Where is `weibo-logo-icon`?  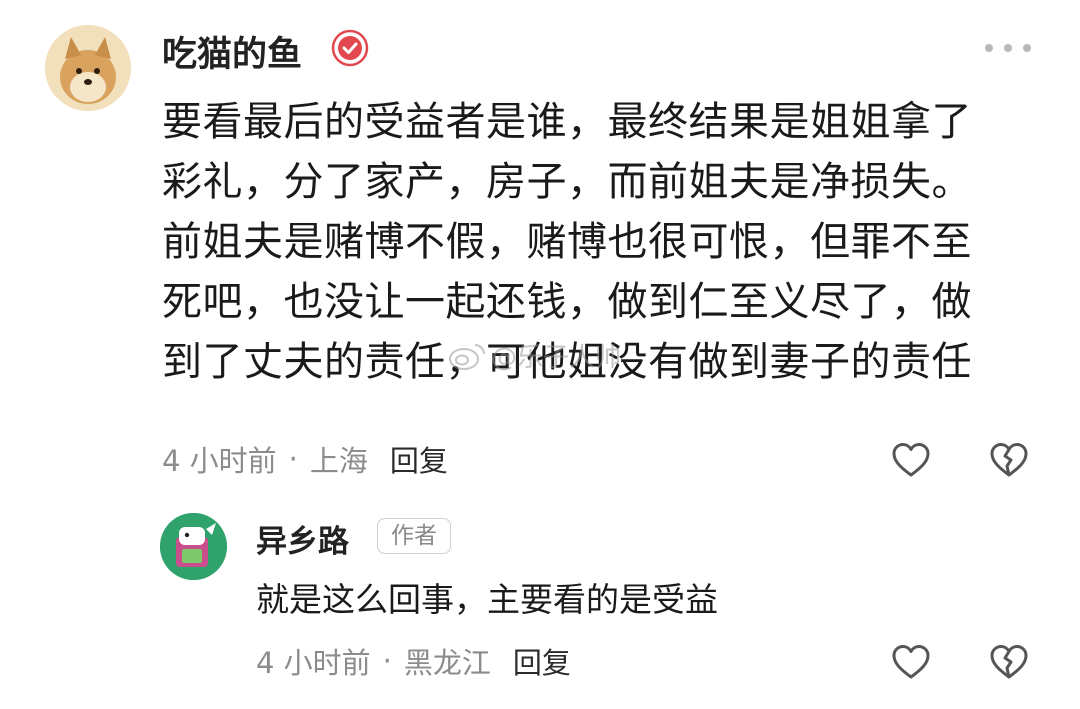
weibo-logo-icon is located at coordinates (467, 356).